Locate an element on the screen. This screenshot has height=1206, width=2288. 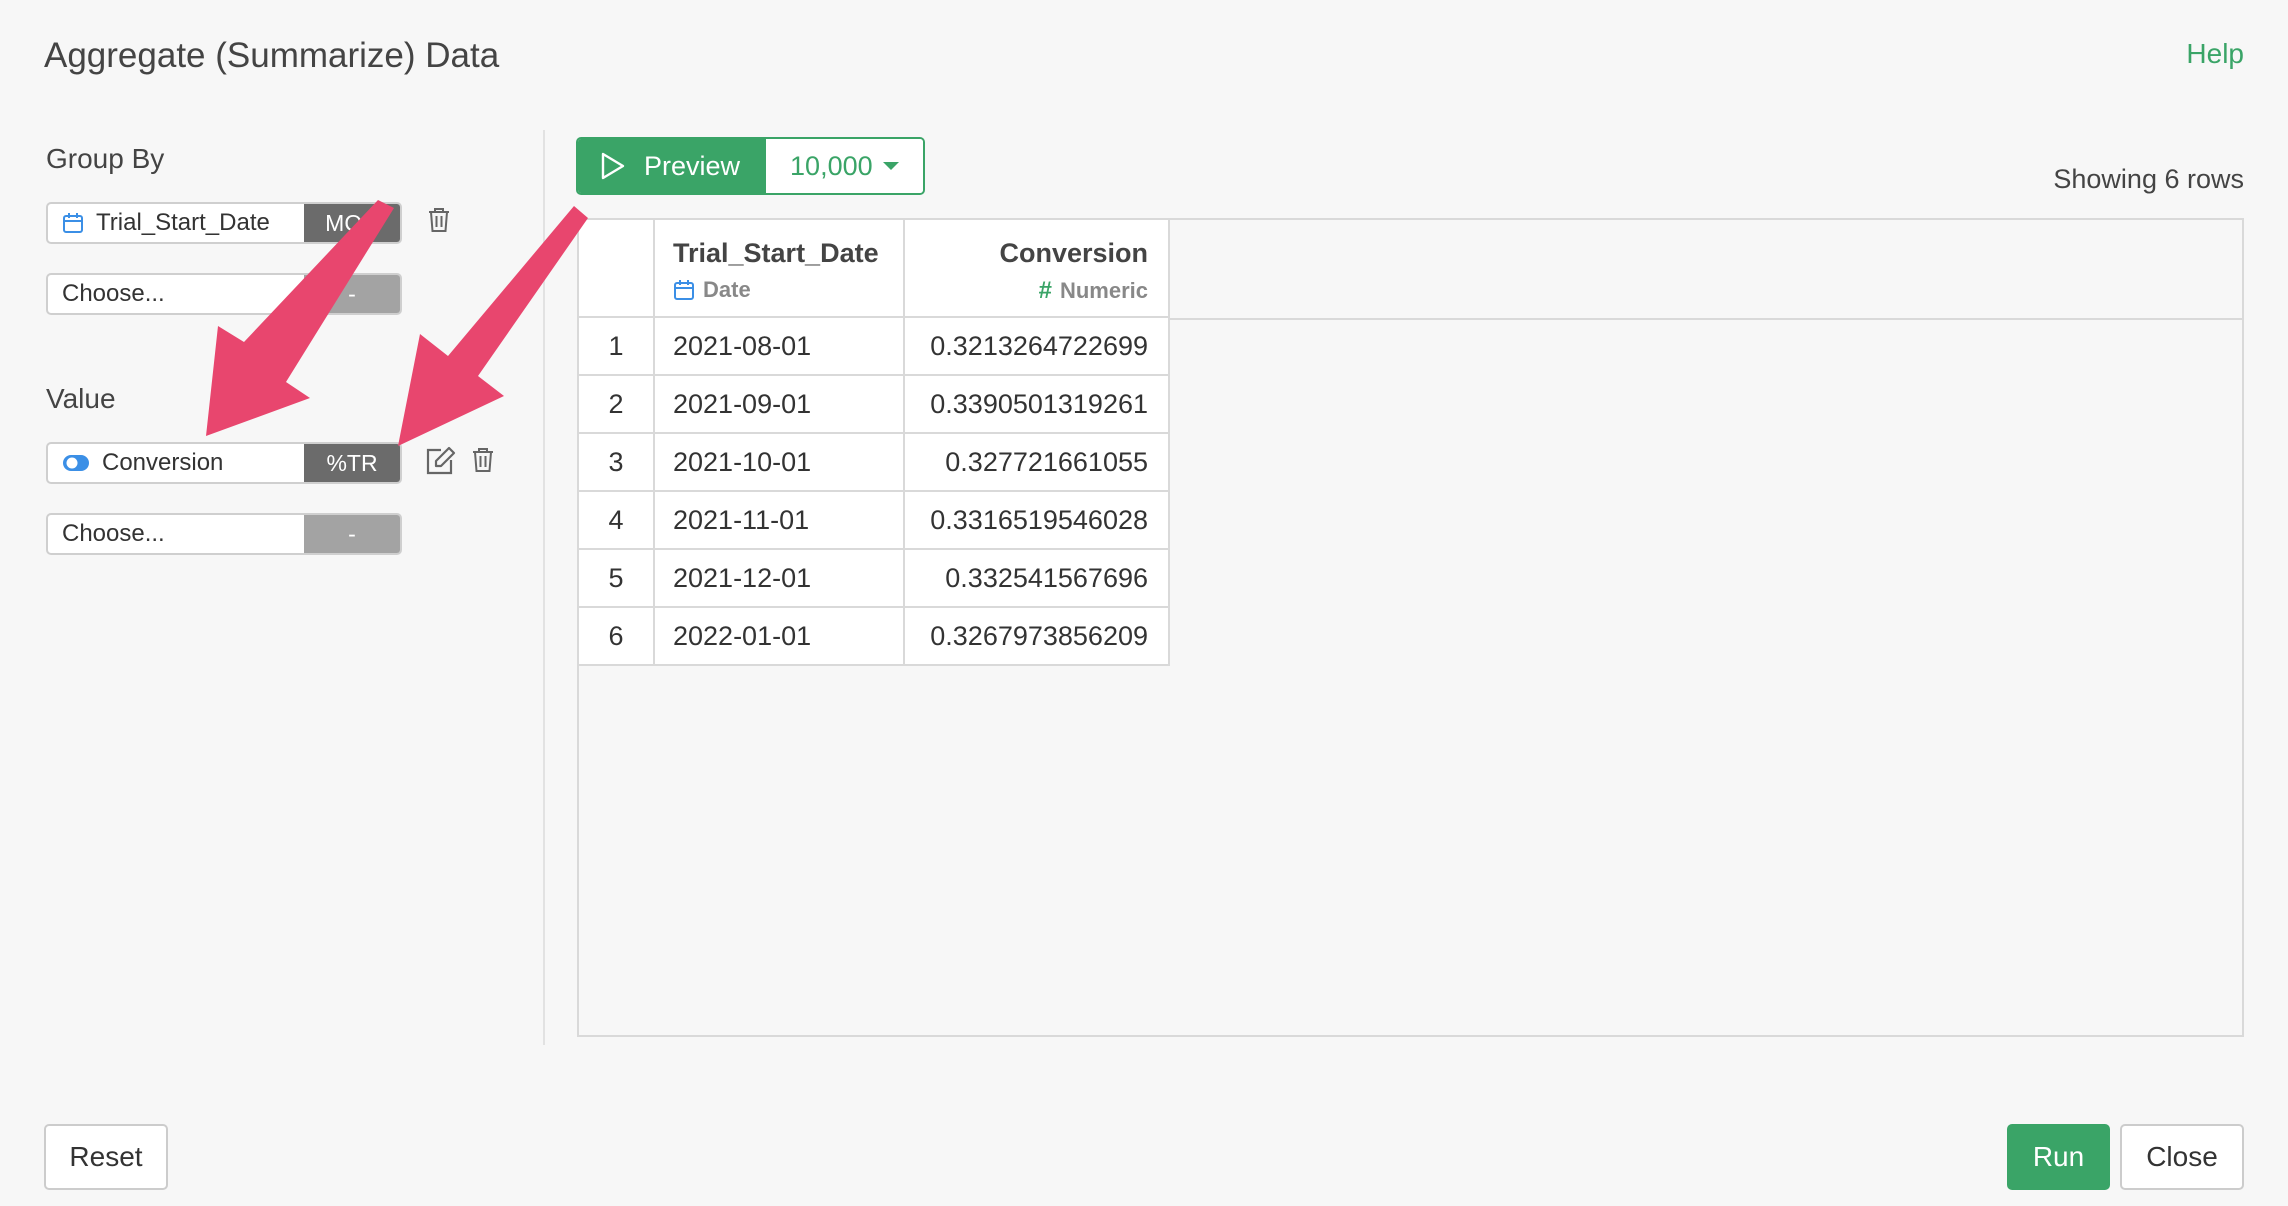
group-by-field-trial-start-date: Trial_Start_Date MON is located at coordinates (224, 223).